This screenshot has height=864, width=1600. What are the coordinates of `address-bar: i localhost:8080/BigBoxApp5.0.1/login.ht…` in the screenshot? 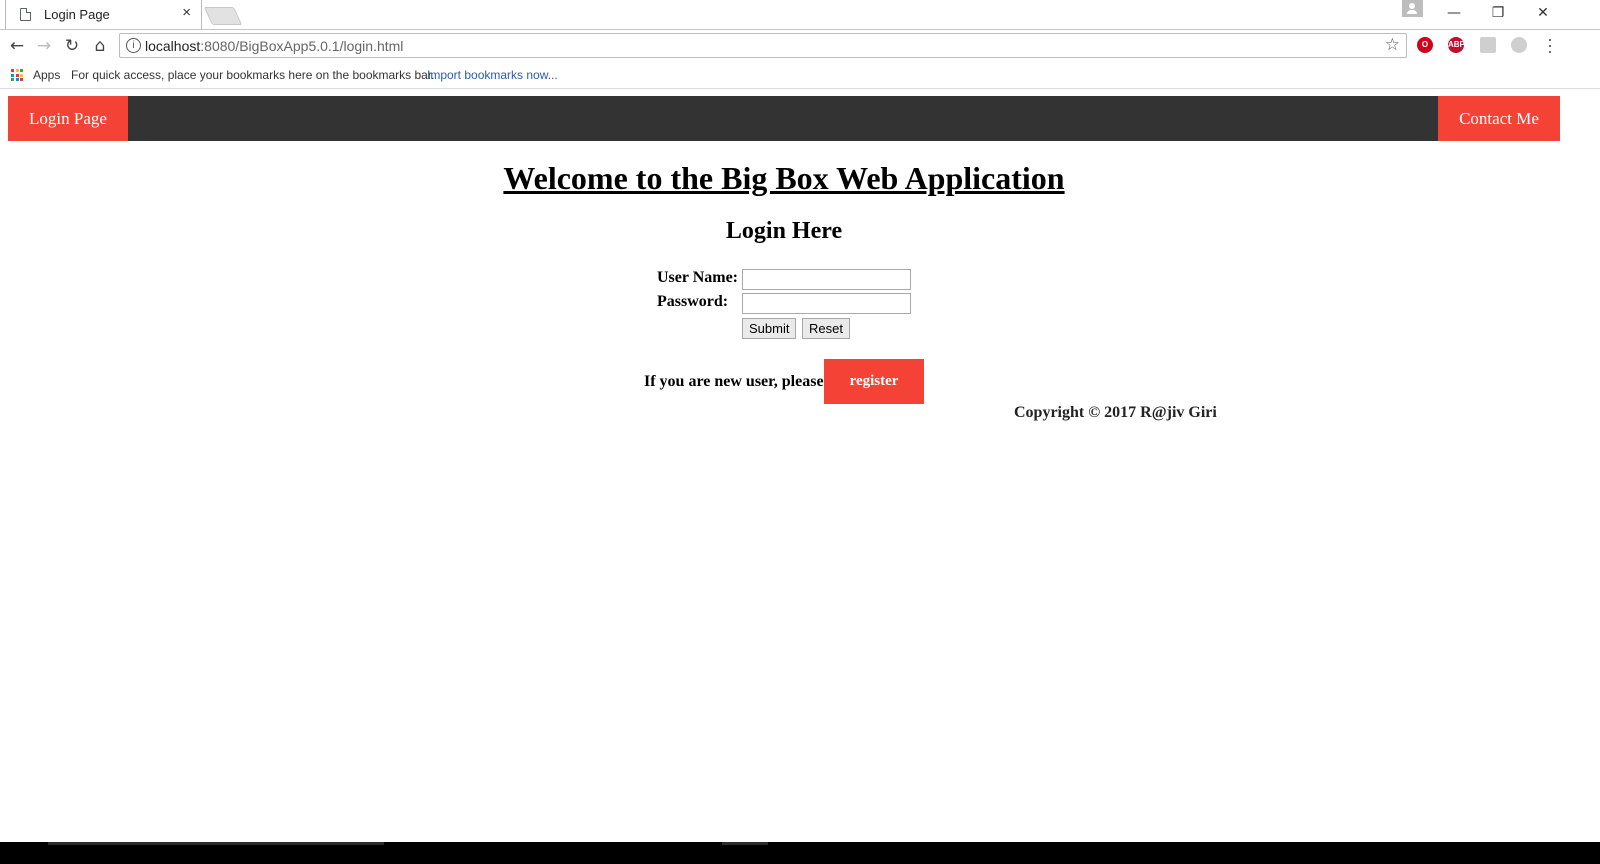 It's located at (763, 45).